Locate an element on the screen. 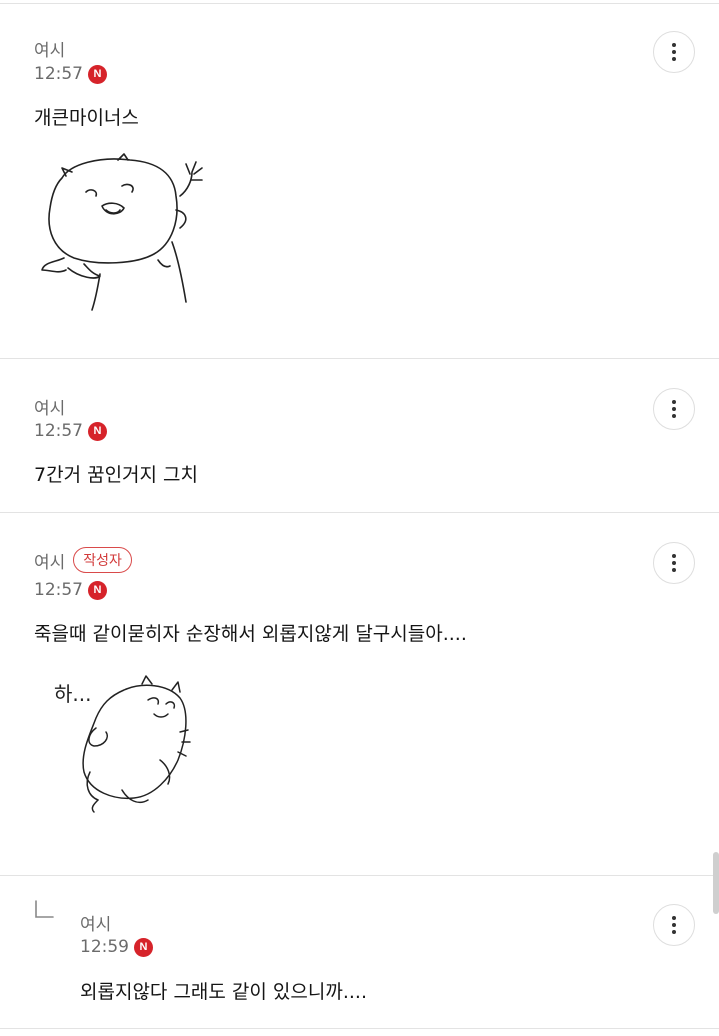 The image size is (719, 1036). comment-time-row: 12:59 N is located at coordinates (116, 947).